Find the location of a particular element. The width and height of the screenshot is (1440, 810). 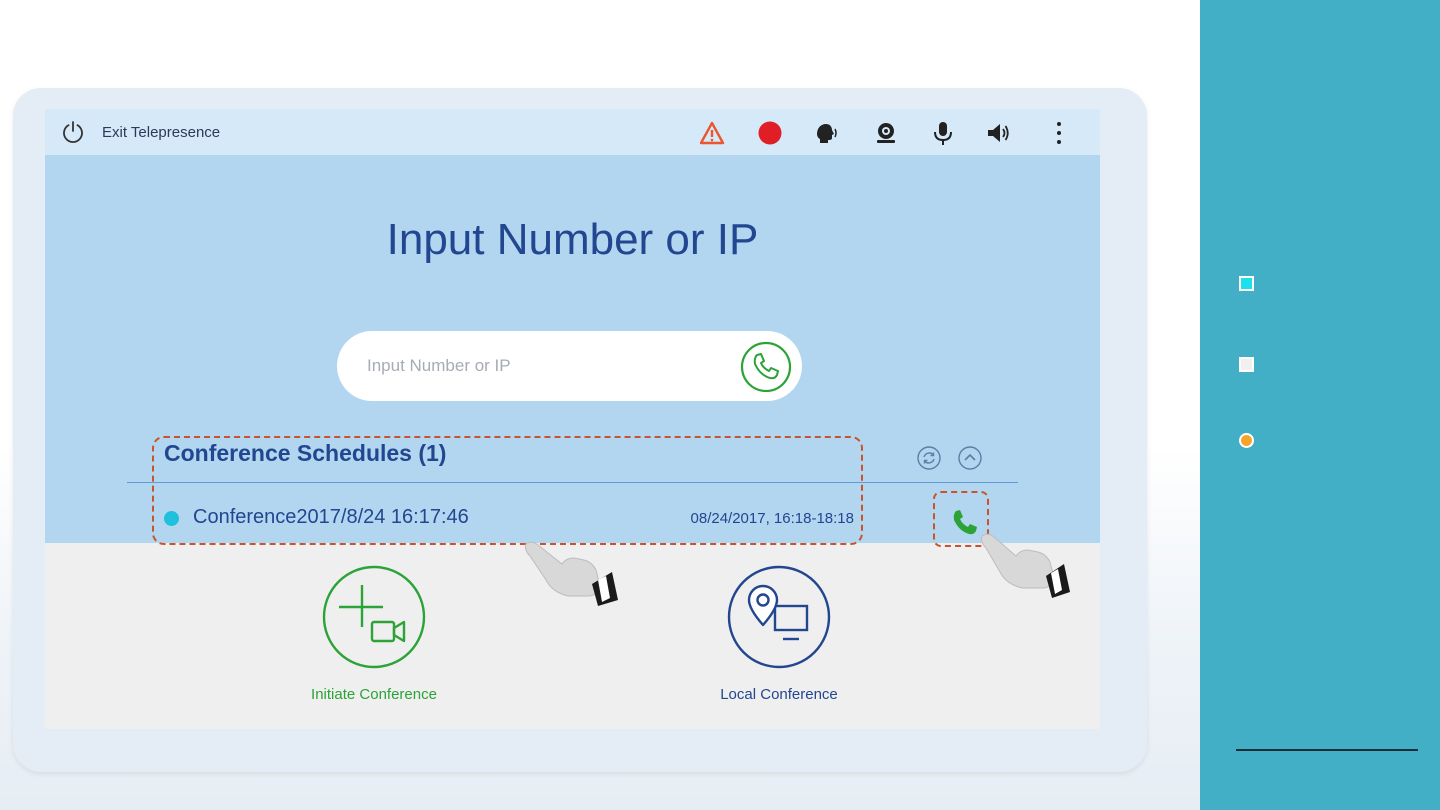

top-toolbar: Exit Telepresence is located at coordinates (572, 132).